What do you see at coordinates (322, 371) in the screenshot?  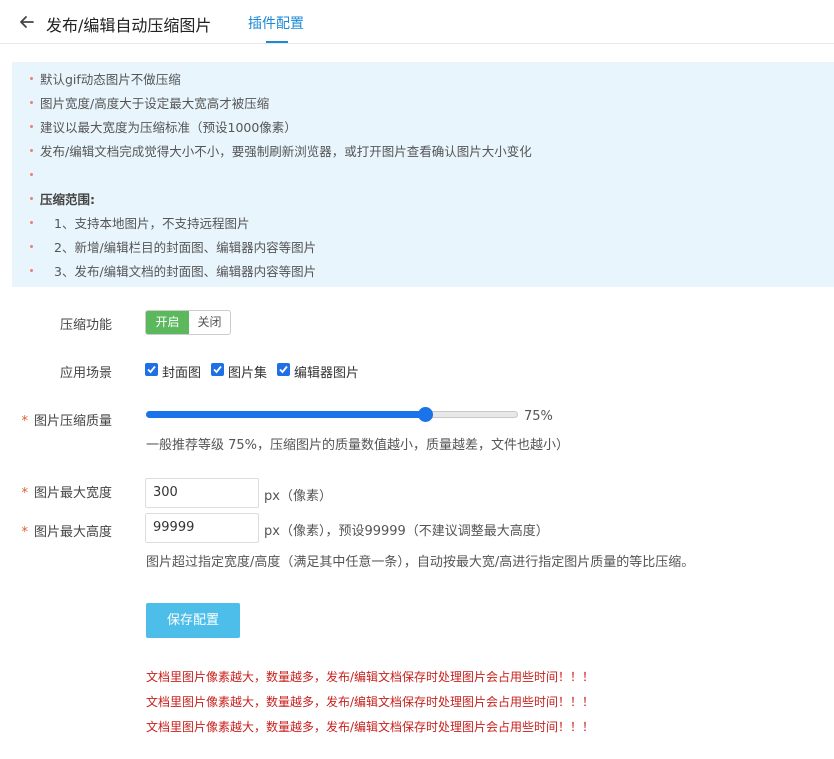 I see `checkbox-editor-image: 编辑器图片` at bounding box center [322, 371].